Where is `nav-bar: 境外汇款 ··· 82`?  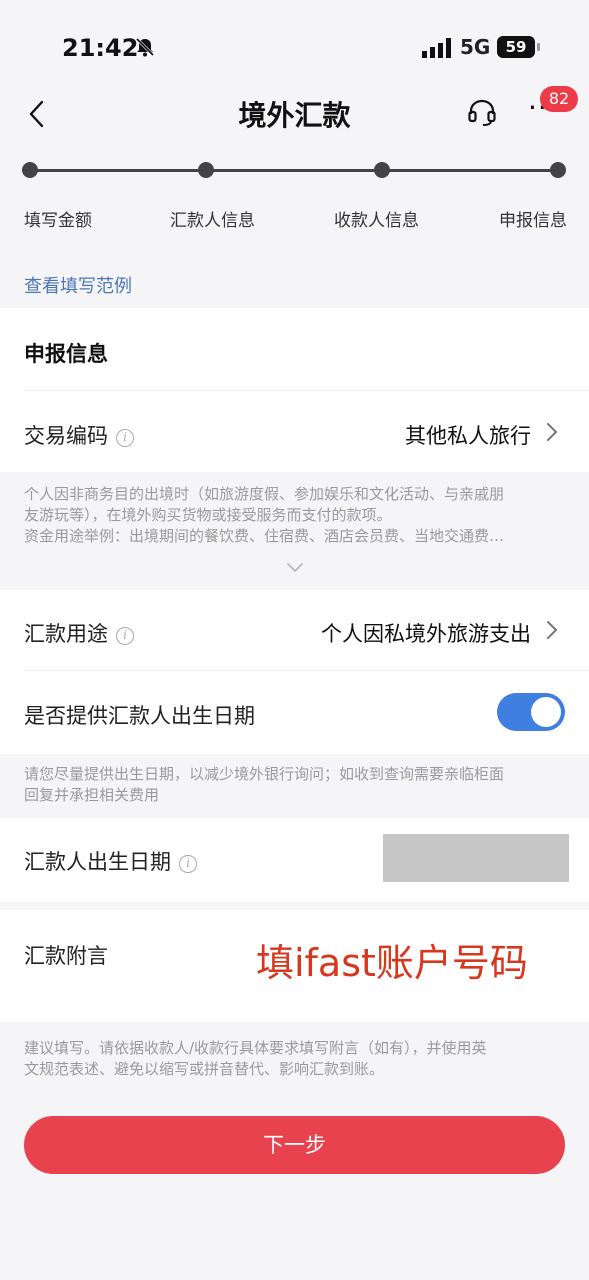
nav-bar: 境外汇款 ··· 82 is located at coordinates (294, 112).